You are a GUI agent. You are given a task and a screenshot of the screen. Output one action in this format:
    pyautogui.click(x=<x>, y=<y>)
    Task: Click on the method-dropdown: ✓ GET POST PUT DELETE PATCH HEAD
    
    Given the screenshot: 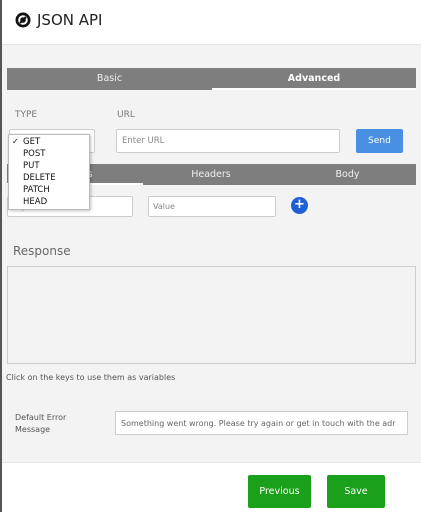 What is the action you would take?
    pyautogui.click(x=49, y=172)
    